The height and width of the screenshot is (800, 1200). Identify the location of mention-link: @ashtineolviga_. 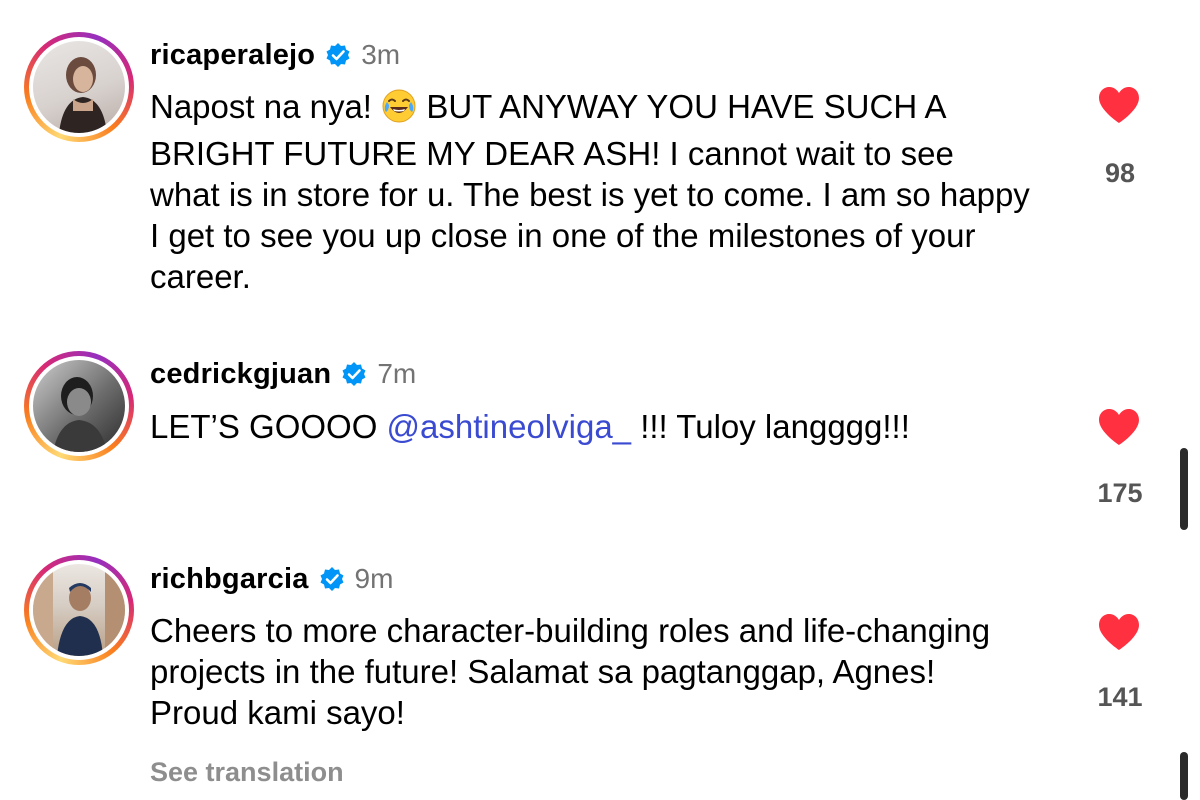
(509, 426).